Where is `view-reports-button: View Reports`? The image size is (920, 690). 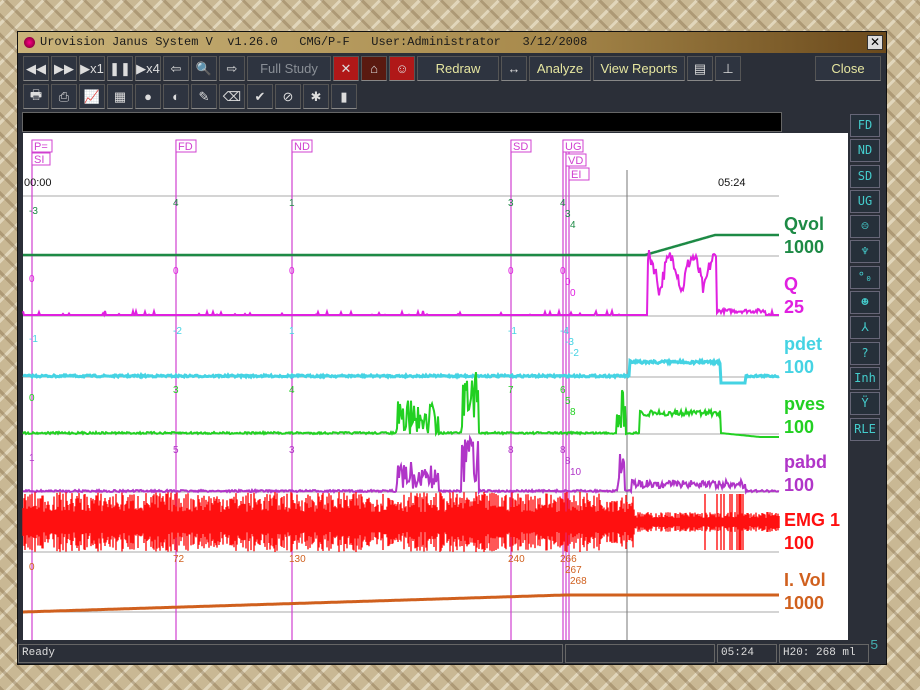
view-reports-button: View Reports is located at coordinates (639, 68).